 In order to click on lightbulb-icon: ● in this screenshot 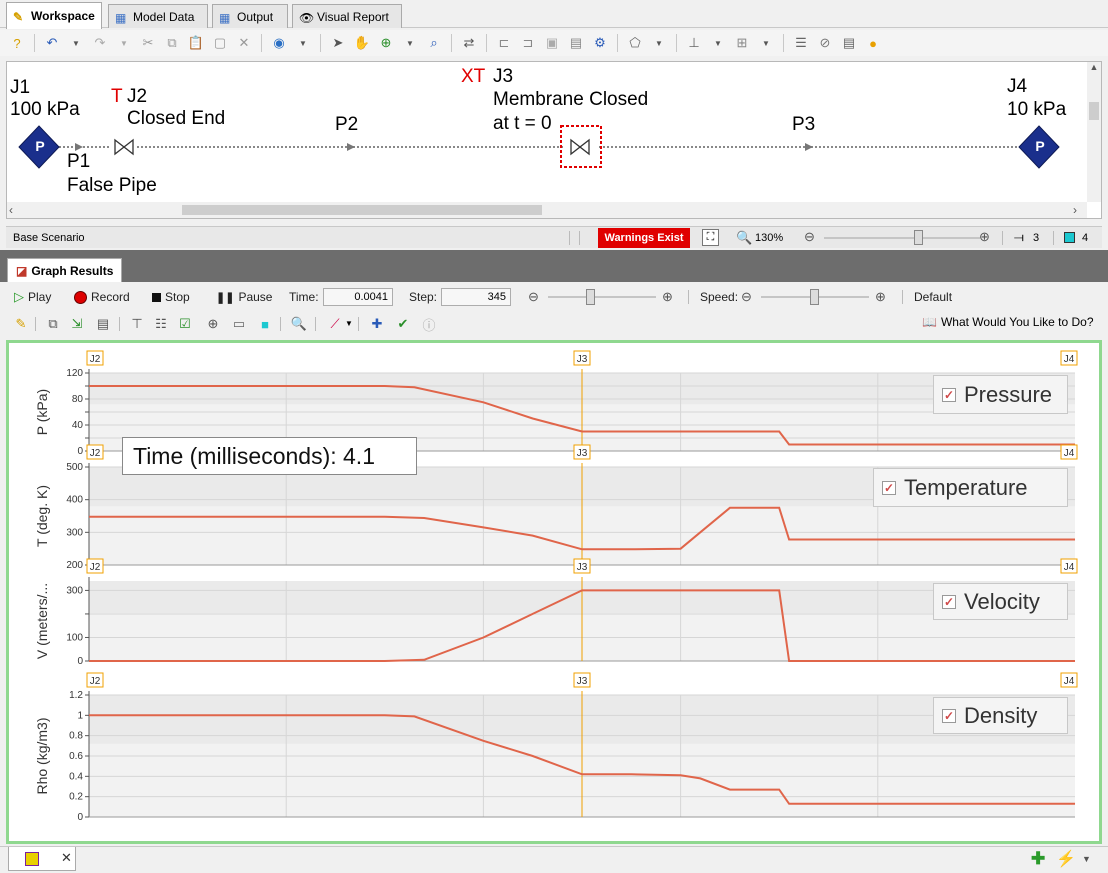, I will do `click(873, 43)`.